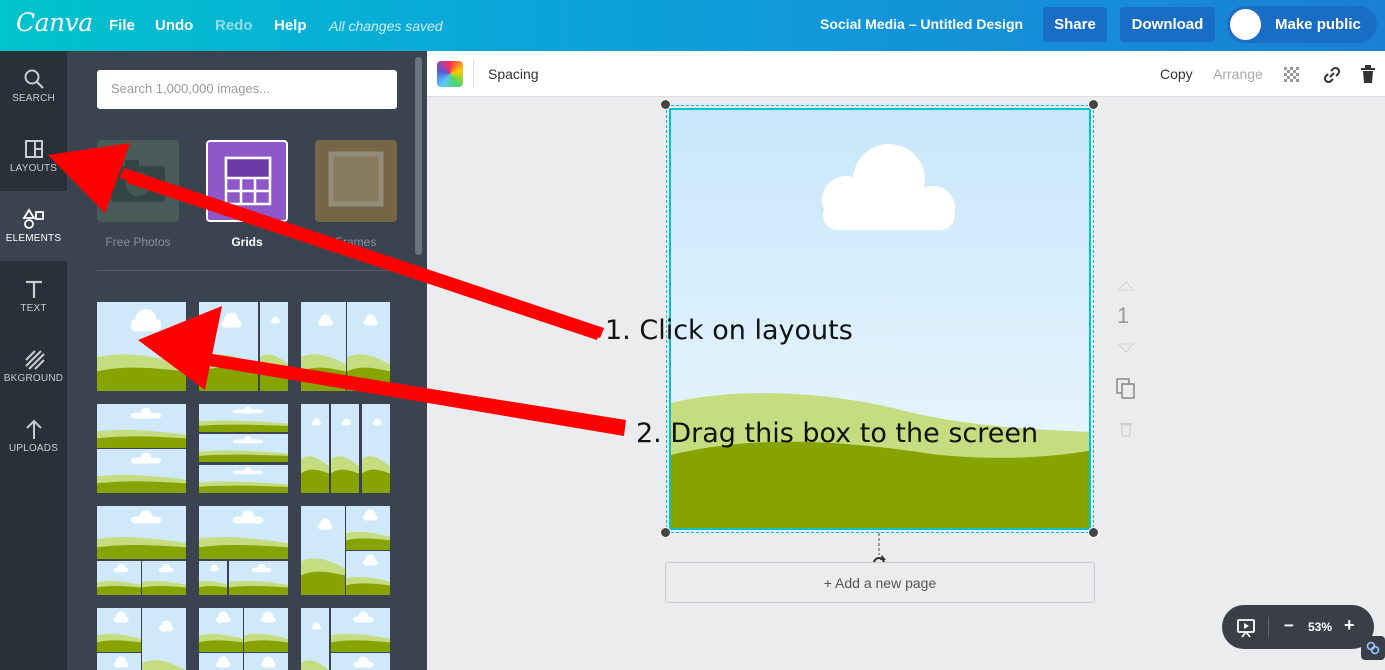  I want to click on help-menu: Help, so click(290, 25).